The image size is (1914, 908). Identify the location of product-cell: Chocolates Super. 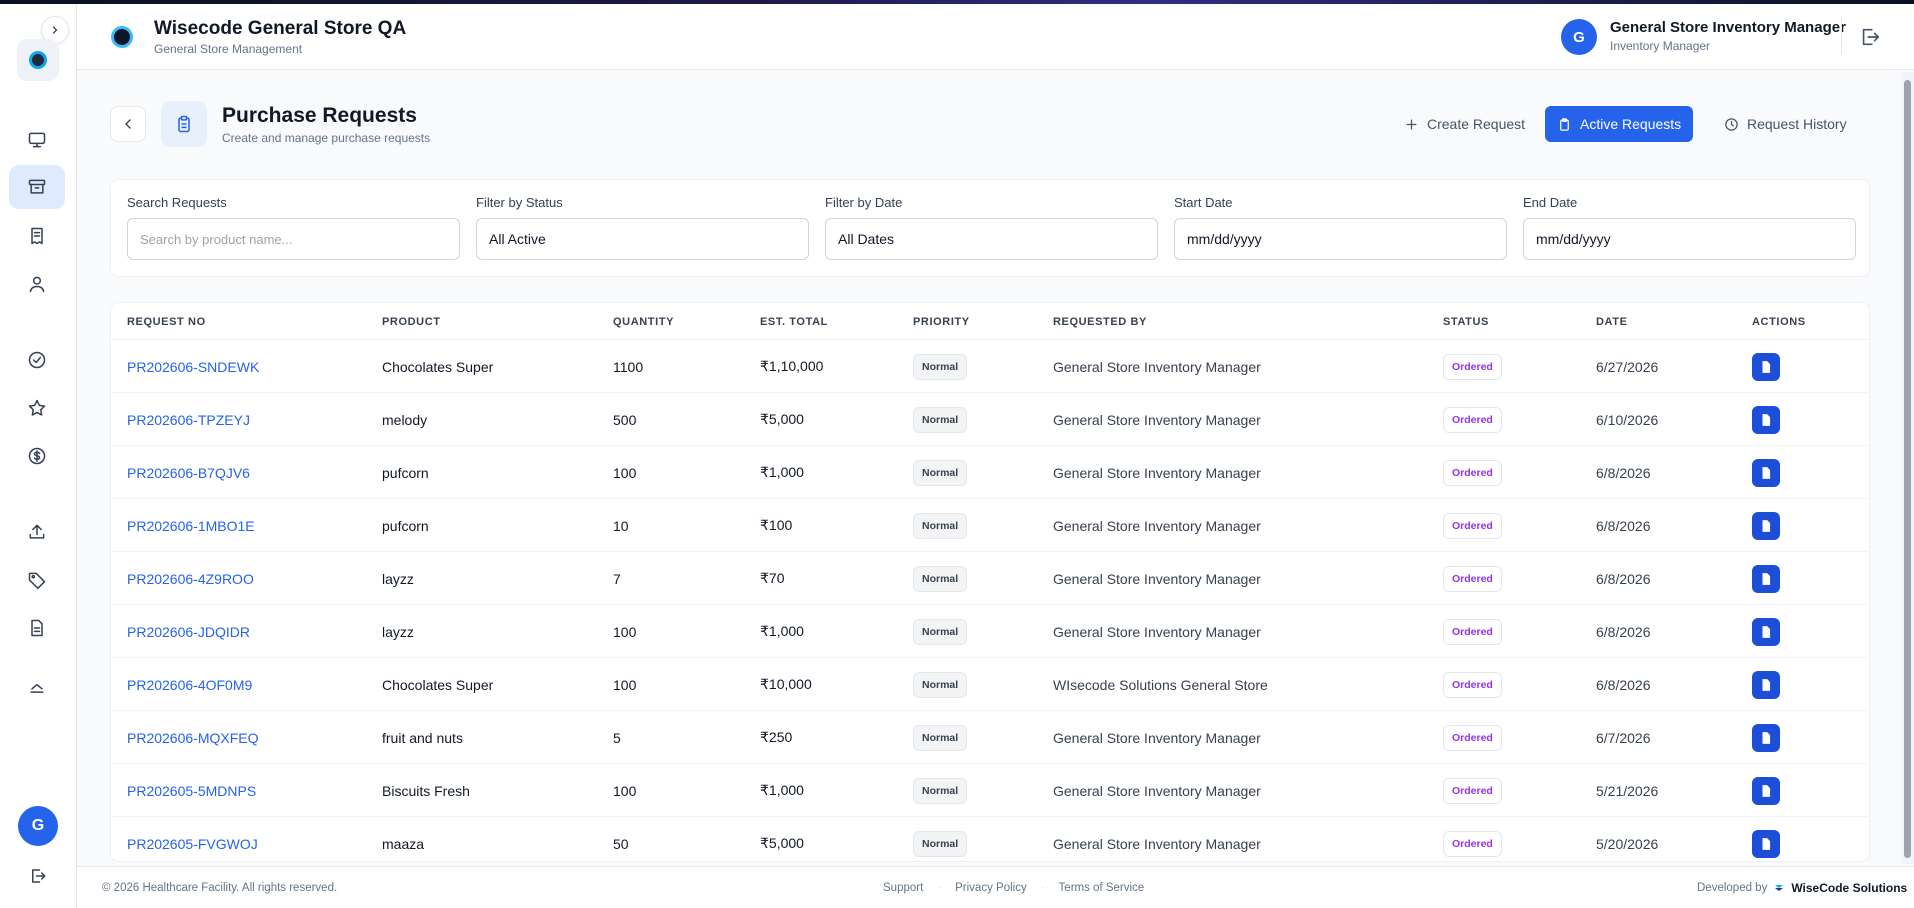
(438, 366).